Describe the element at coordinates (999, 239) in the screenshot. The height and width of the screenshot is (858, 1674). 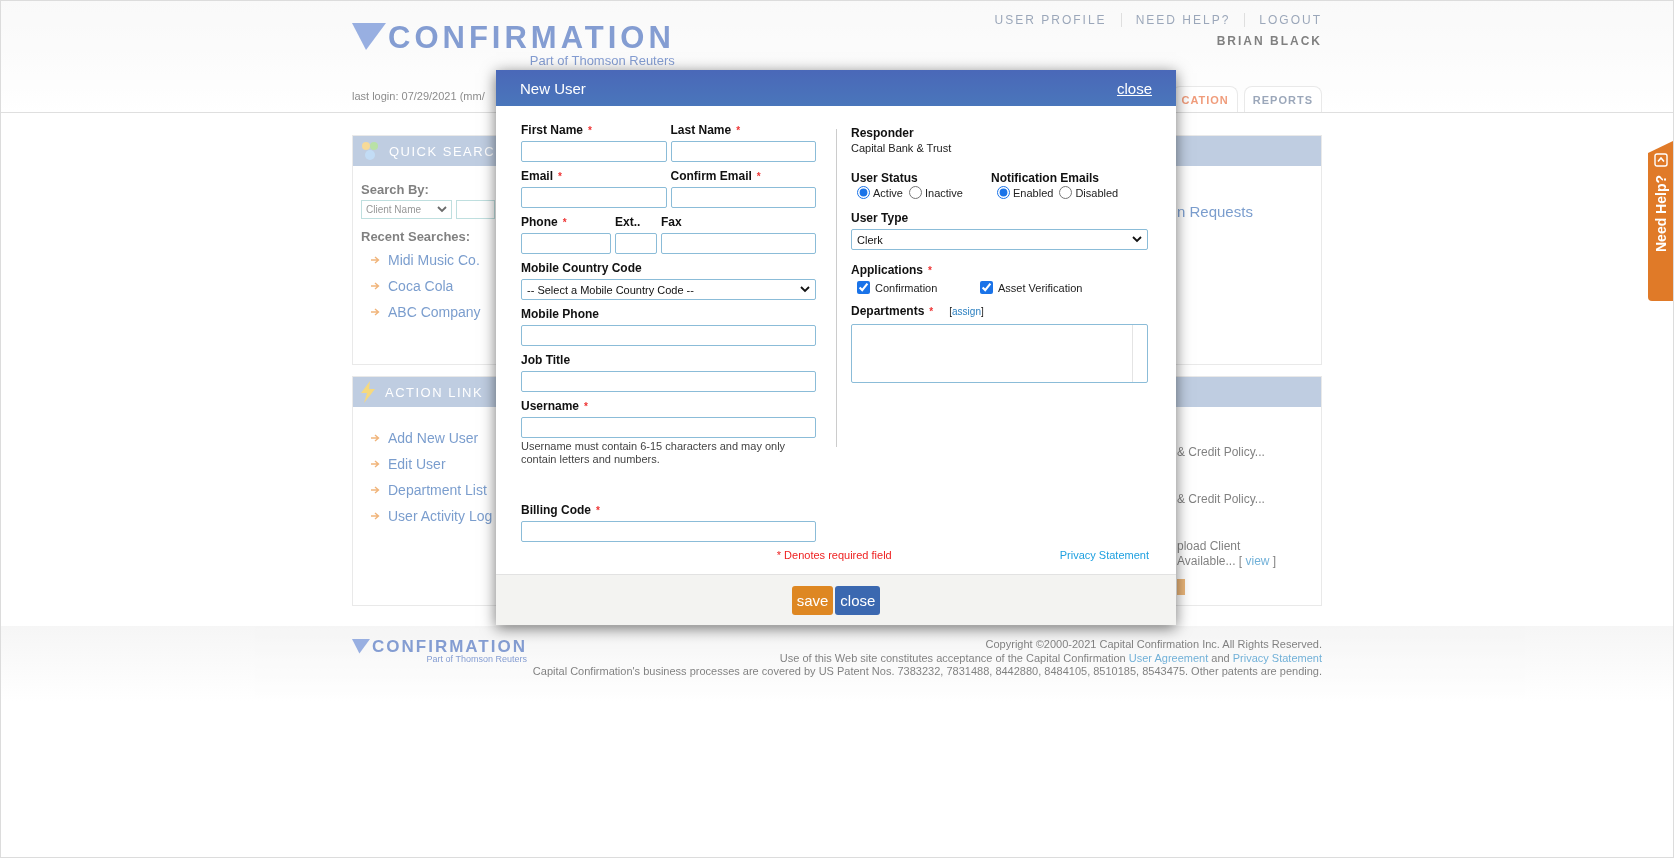
I see `select-field: Clerk` at that location.